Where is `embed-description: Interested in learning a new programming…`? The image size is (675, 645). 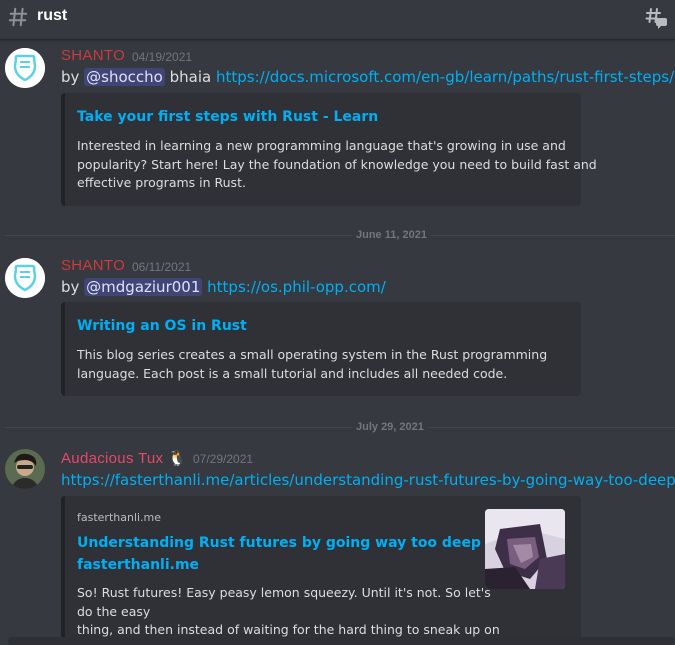 embed-description: Interested in learning a new programming… is located at coordinates (337, 165).